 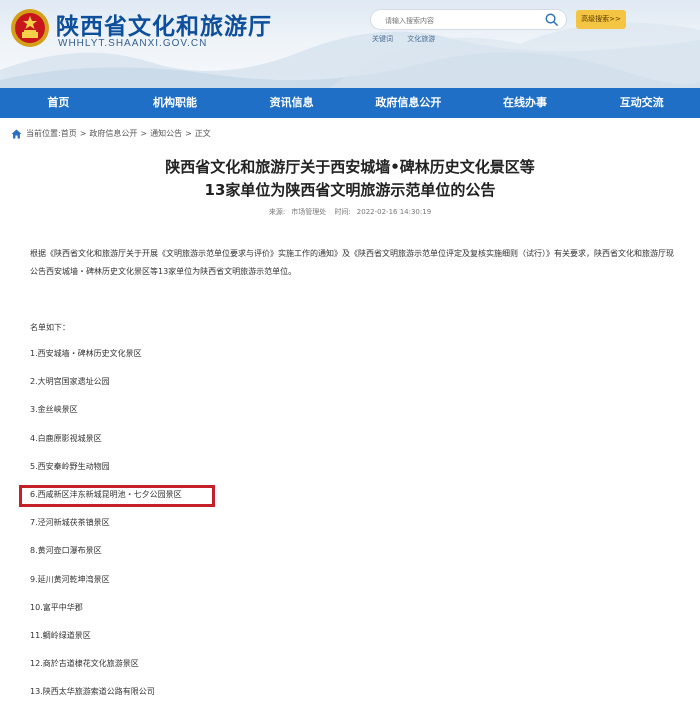 I want to click on list-item: 4.白鹿原影视城景区, so click(x=66, y=438).